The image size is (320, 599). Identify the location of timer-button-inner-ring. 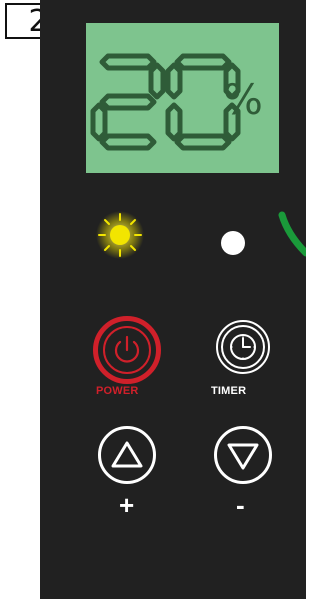
(243, 347).